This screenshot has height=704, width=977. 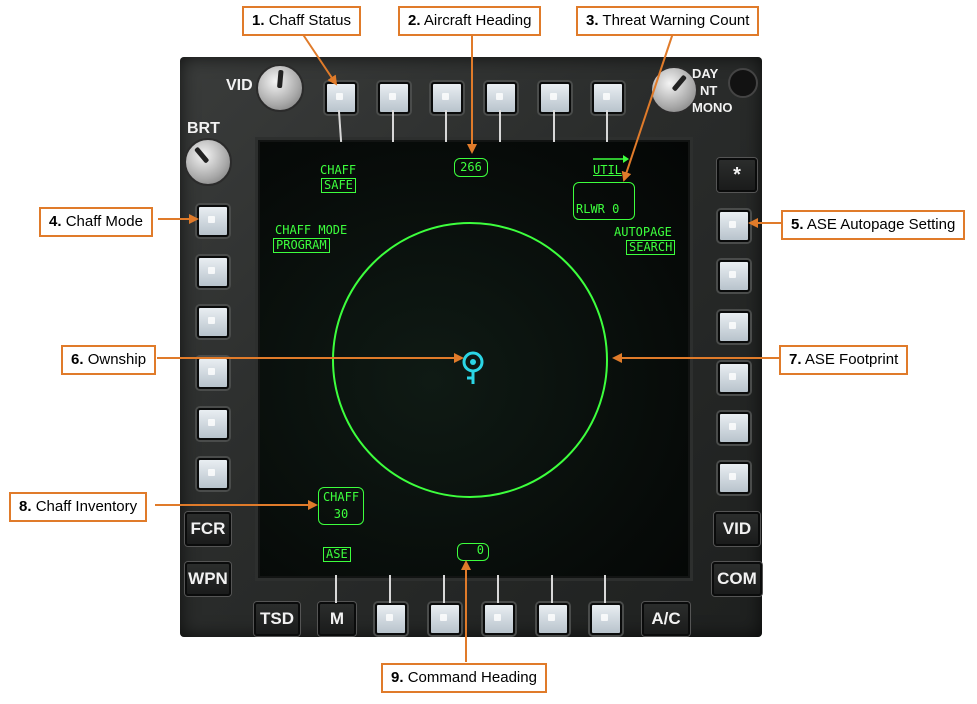 What do you see at coordinates (464, 678) in the screenshot?
I see `callout-command-heading: 9. Command Heading` at bounding box center [464, 678].